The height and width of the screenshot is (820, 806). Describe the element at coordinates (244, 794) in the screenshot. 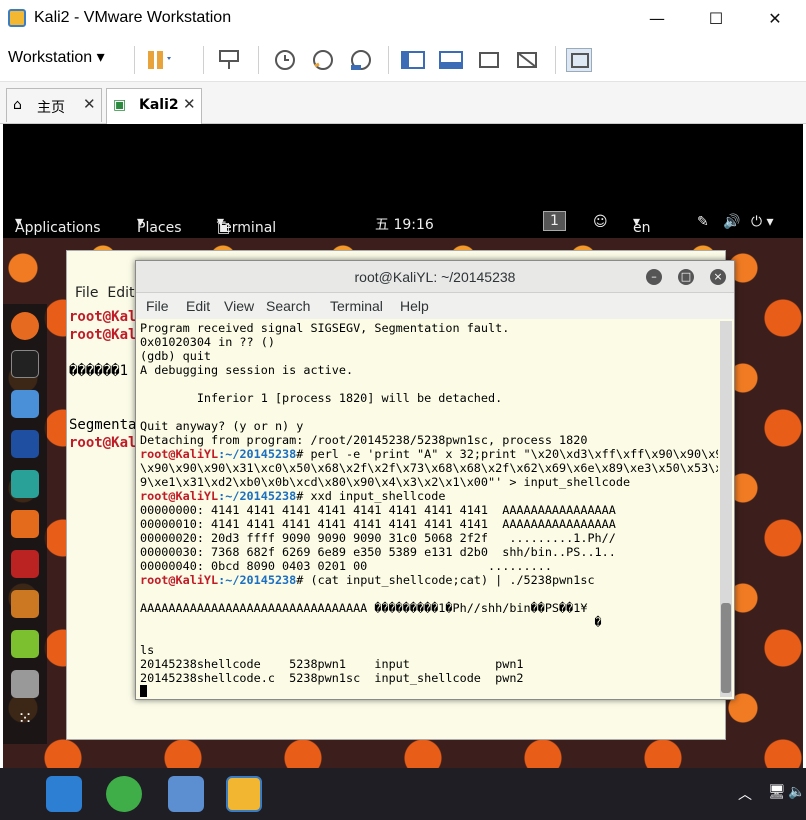

I see `vmware-taskbar-icon` at that location.